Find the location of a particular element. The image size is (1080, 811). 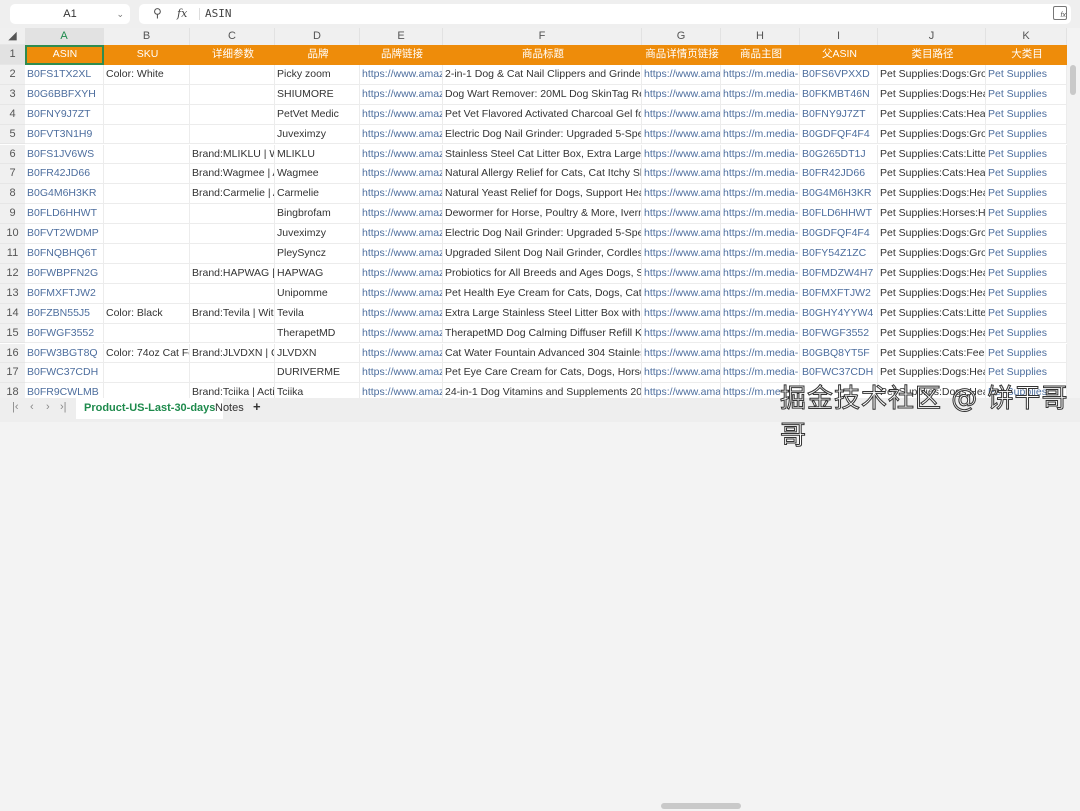

row-header: 8 is located at coordinates (12, 194).